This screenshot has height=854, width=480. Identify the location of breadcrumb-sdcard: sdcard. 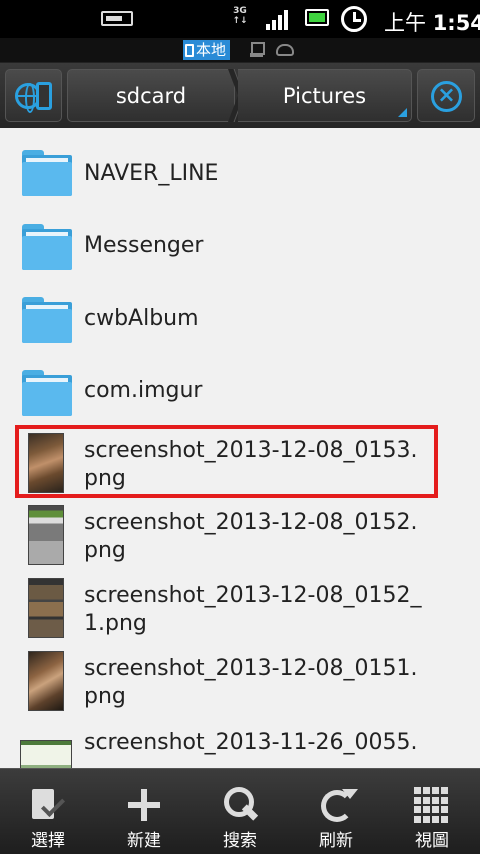
(151, 95).